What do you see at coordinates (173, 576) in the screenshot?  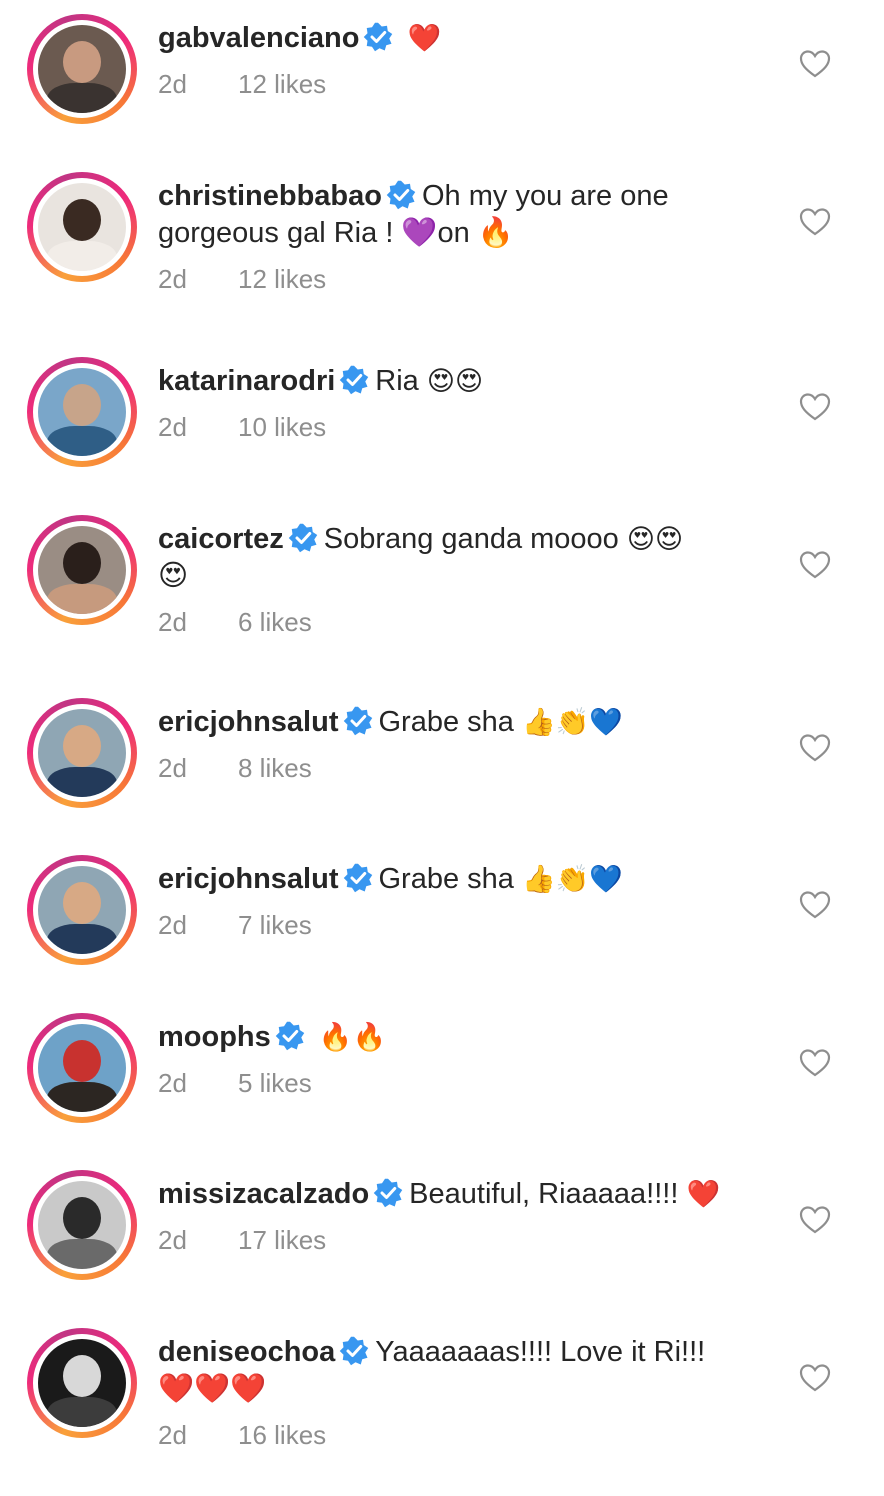 I see `comment-text-continued: 😍` at bounding box center [173, 576].